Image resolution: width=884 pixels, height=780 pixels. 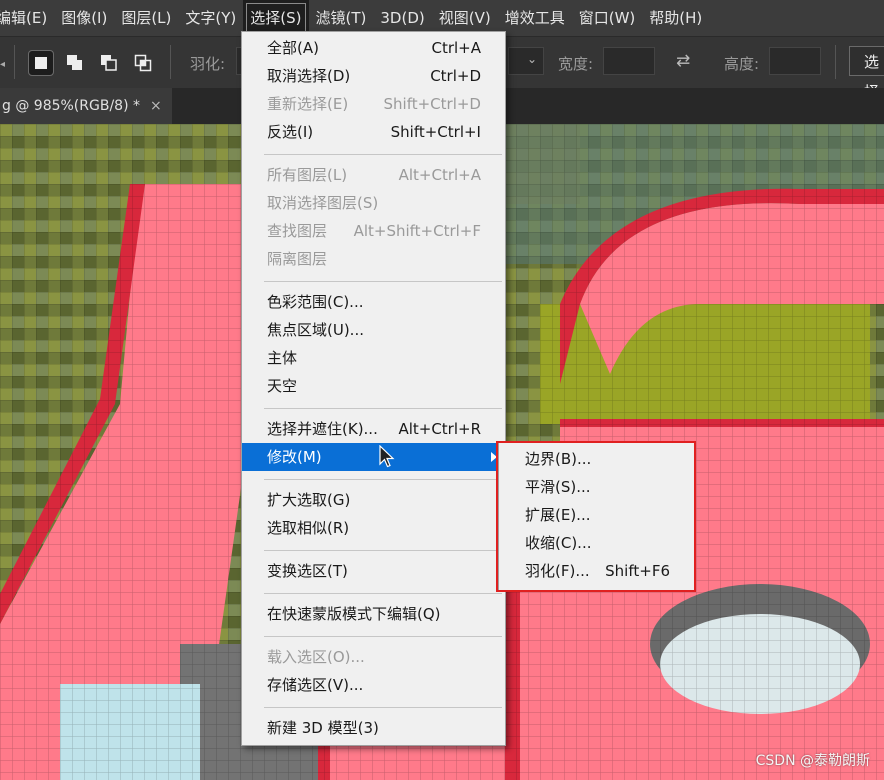 What do you see at coordinates (812, 761) in the screenshot?
I see `watermark: CSDN @泰勒朗斯` at bounding box center [812, 761].